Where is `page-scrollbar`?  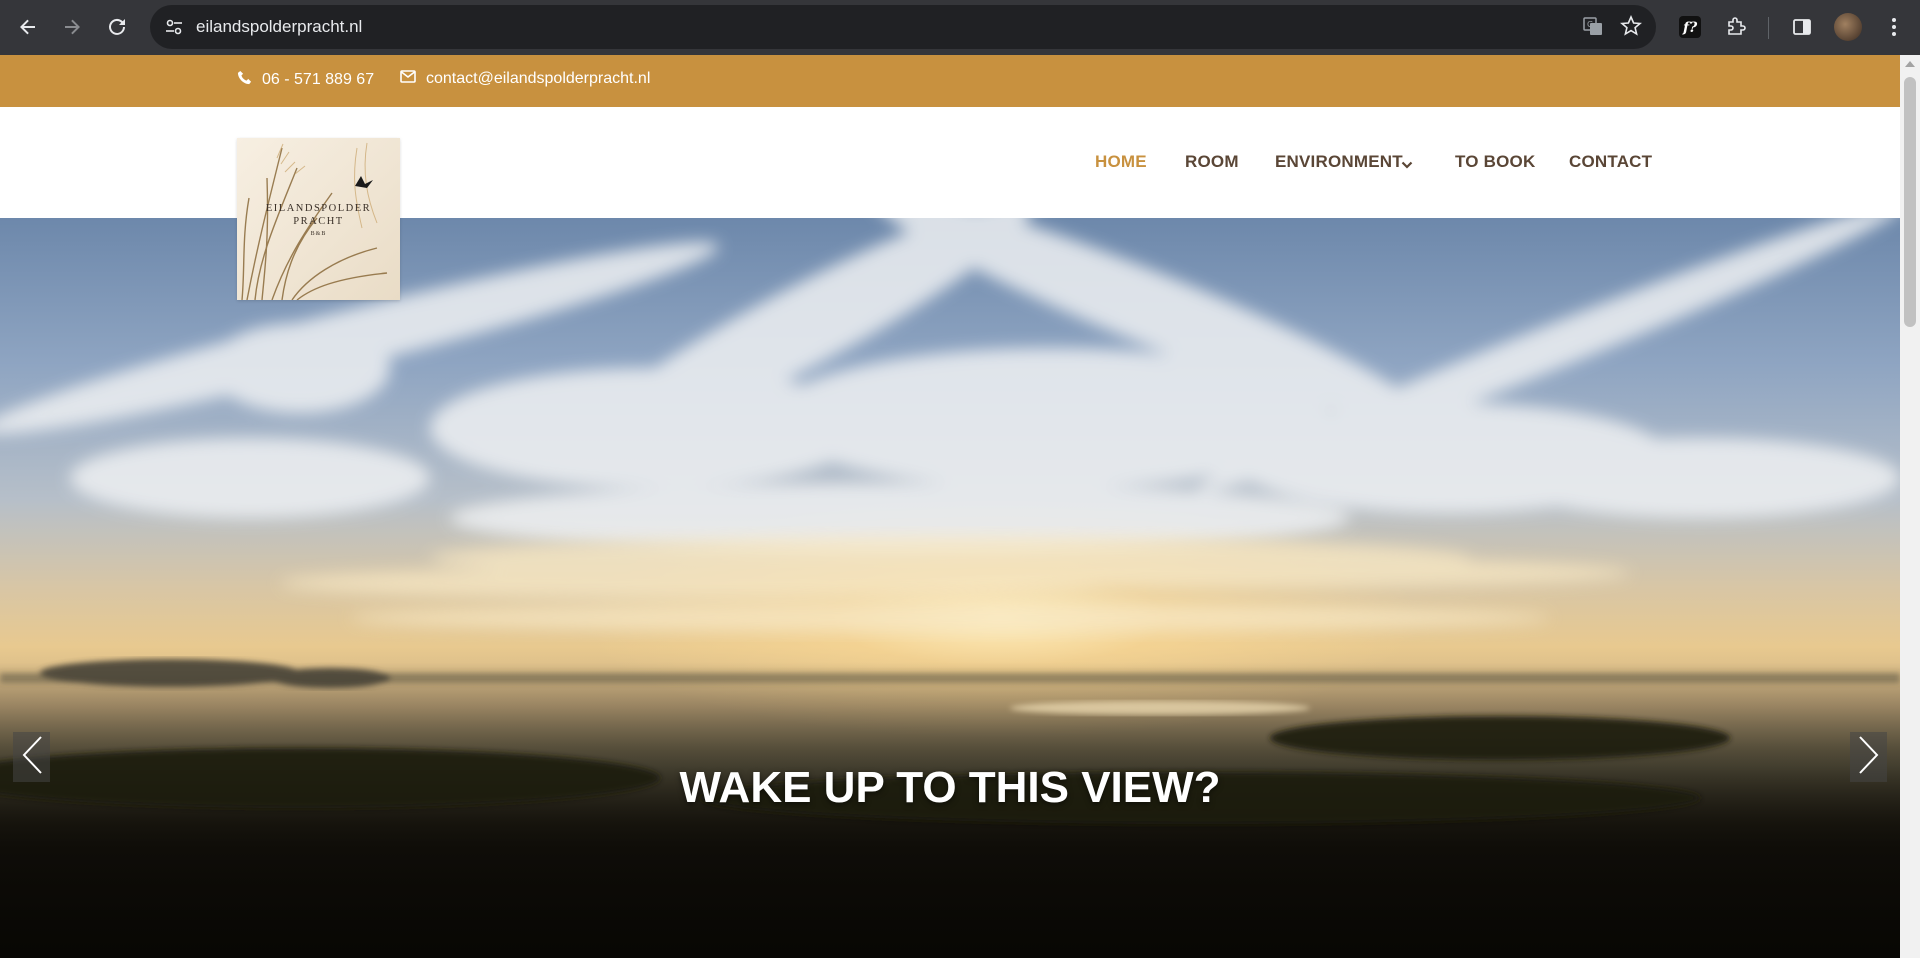 page-scrollbar is located at coordinates (1910, 506).